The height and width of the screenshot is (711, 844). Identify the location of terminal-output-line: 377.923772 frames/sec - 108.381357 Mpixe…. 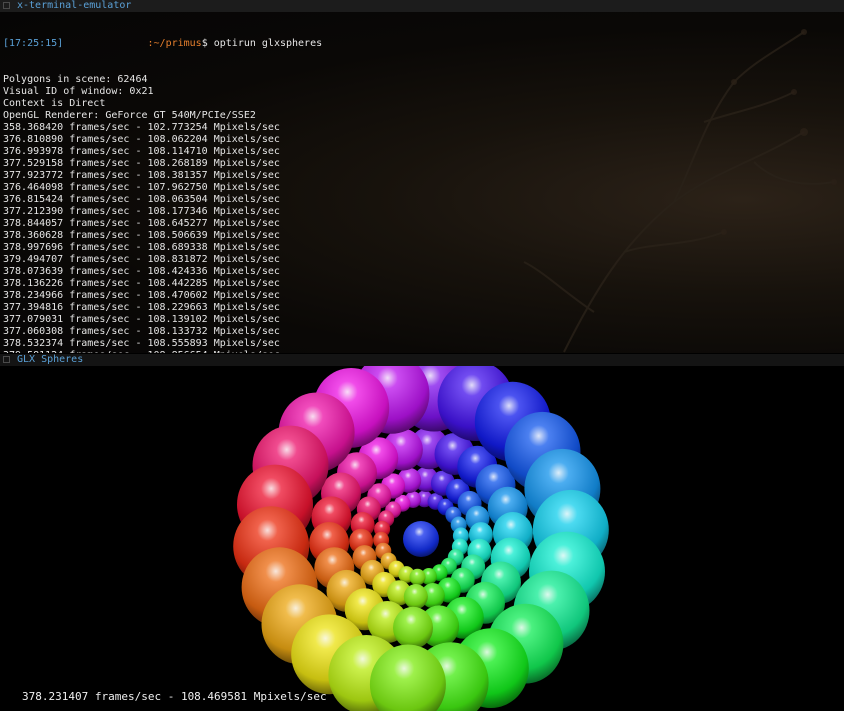
(141, 175).